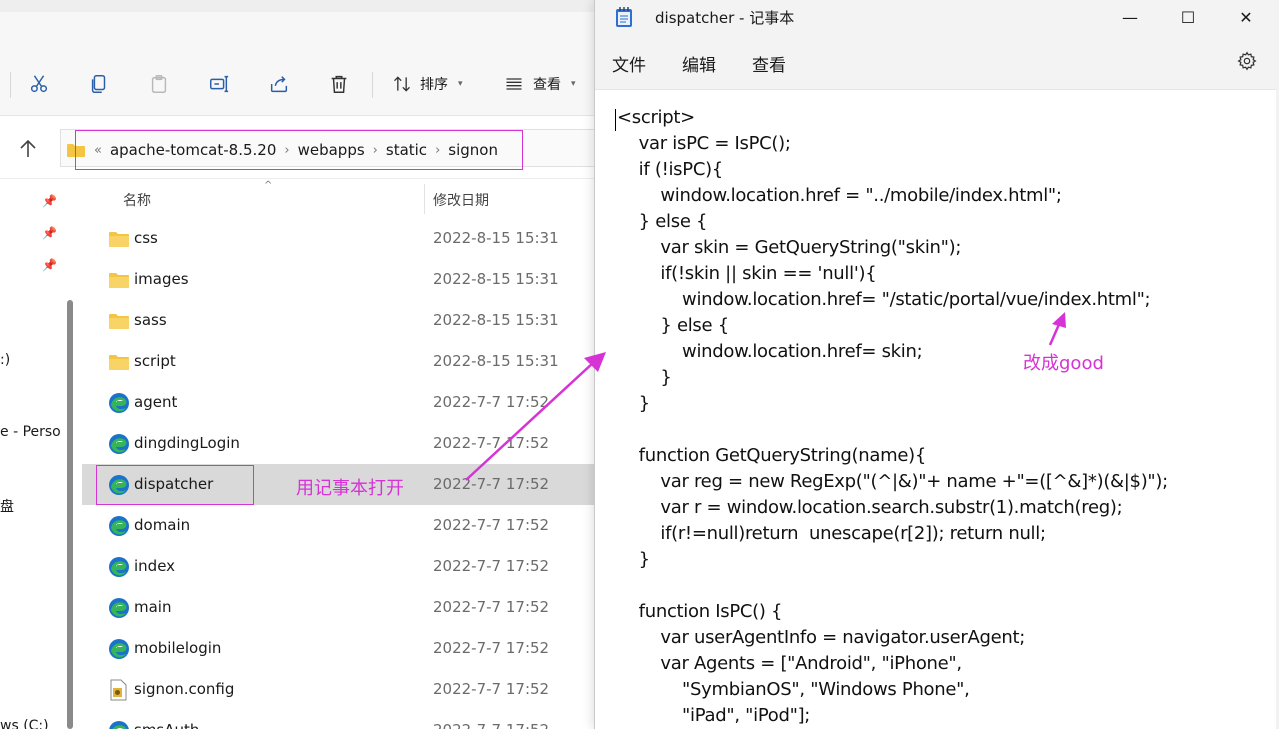 This screenshot has width=1279, height=729. Describe the element at coordinates (339, 84) in the screenshot. I see `delete-icon` at that location.